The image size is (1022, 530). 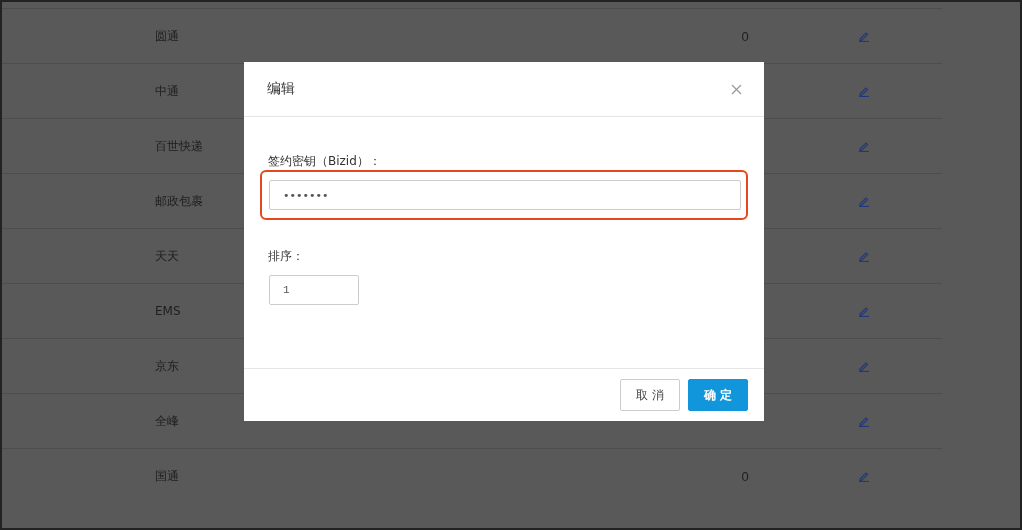 I want to click on carrier-name: EMS, so click(x=168, y=311).